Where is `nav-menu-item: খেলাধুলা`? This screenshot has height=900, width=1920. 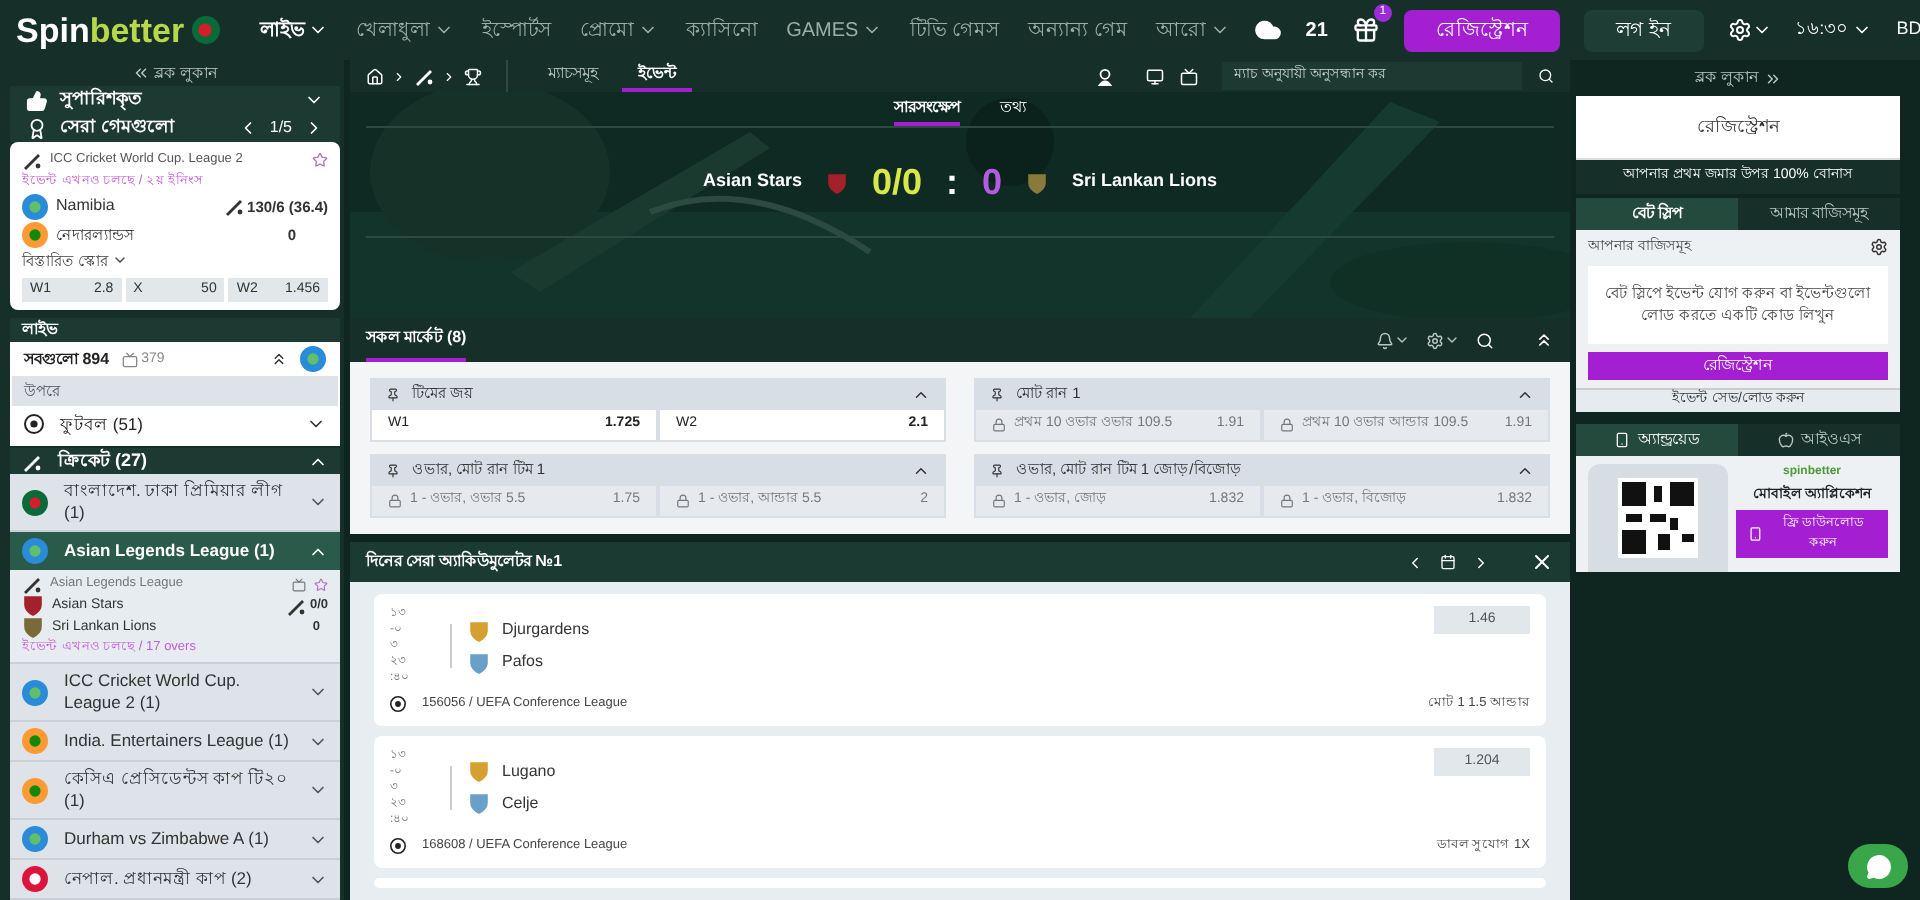 nav-menu-item: খেলাধুলা is located at coordinates (405, 30).